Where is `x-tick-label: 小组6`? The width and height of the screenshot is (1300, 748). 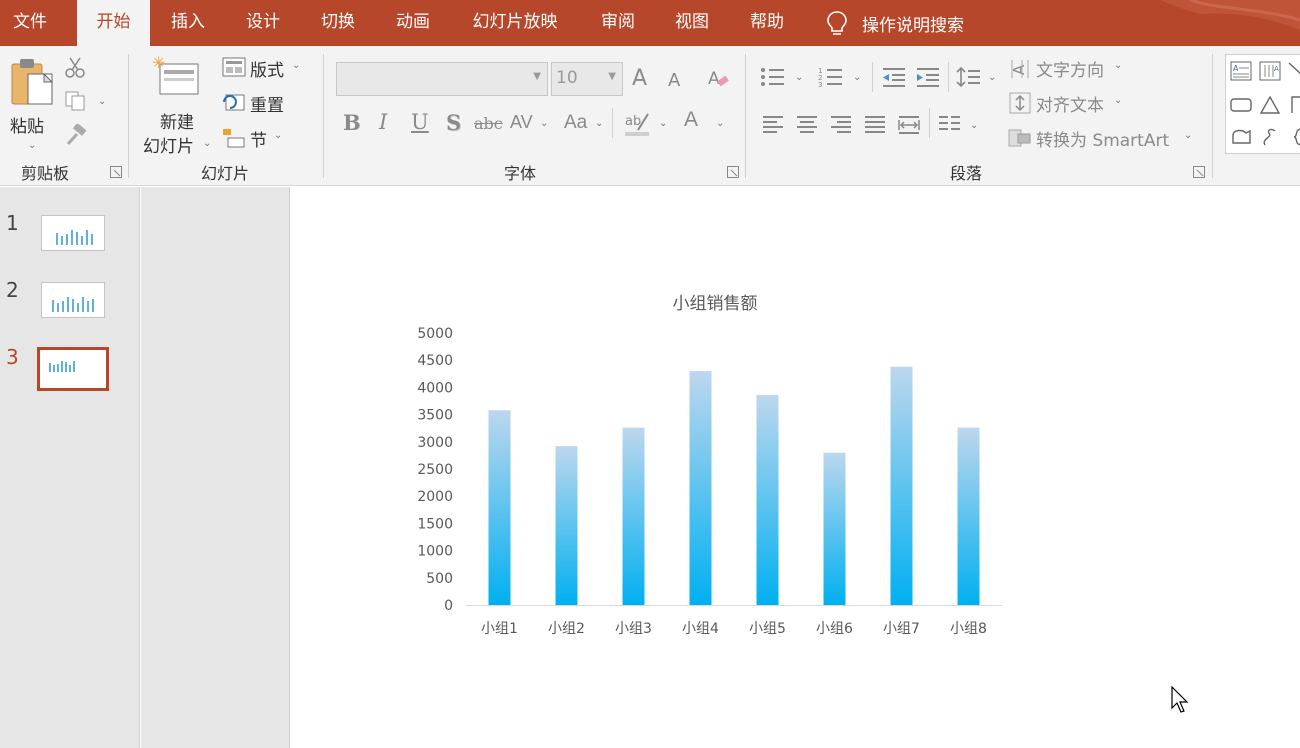 x-tick-label: 小组6 is located at coordinates (834, 629).